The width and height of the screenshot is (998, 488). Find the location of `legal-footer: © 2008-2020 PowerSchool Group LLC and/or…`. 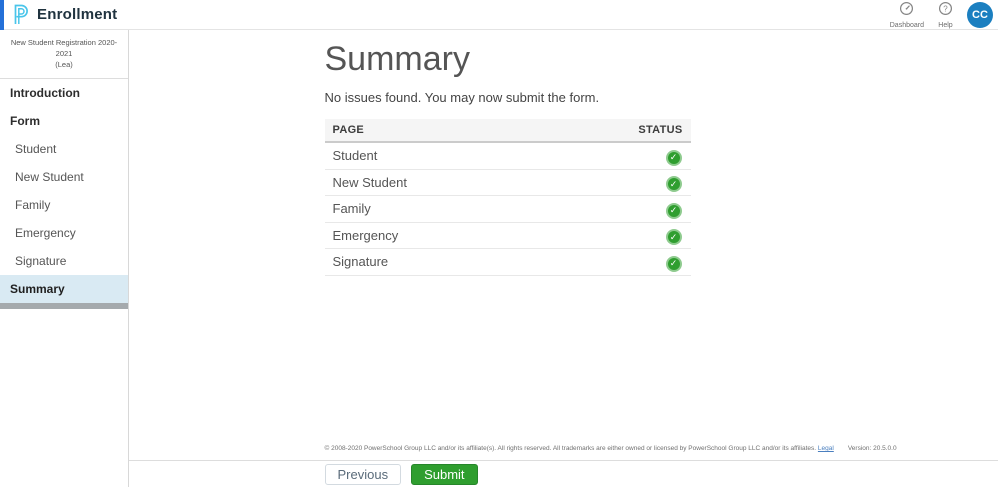

legal-footer: © 2008-2020 PowerSchool Group LLC and/or… is located at coordinates (611, 448).